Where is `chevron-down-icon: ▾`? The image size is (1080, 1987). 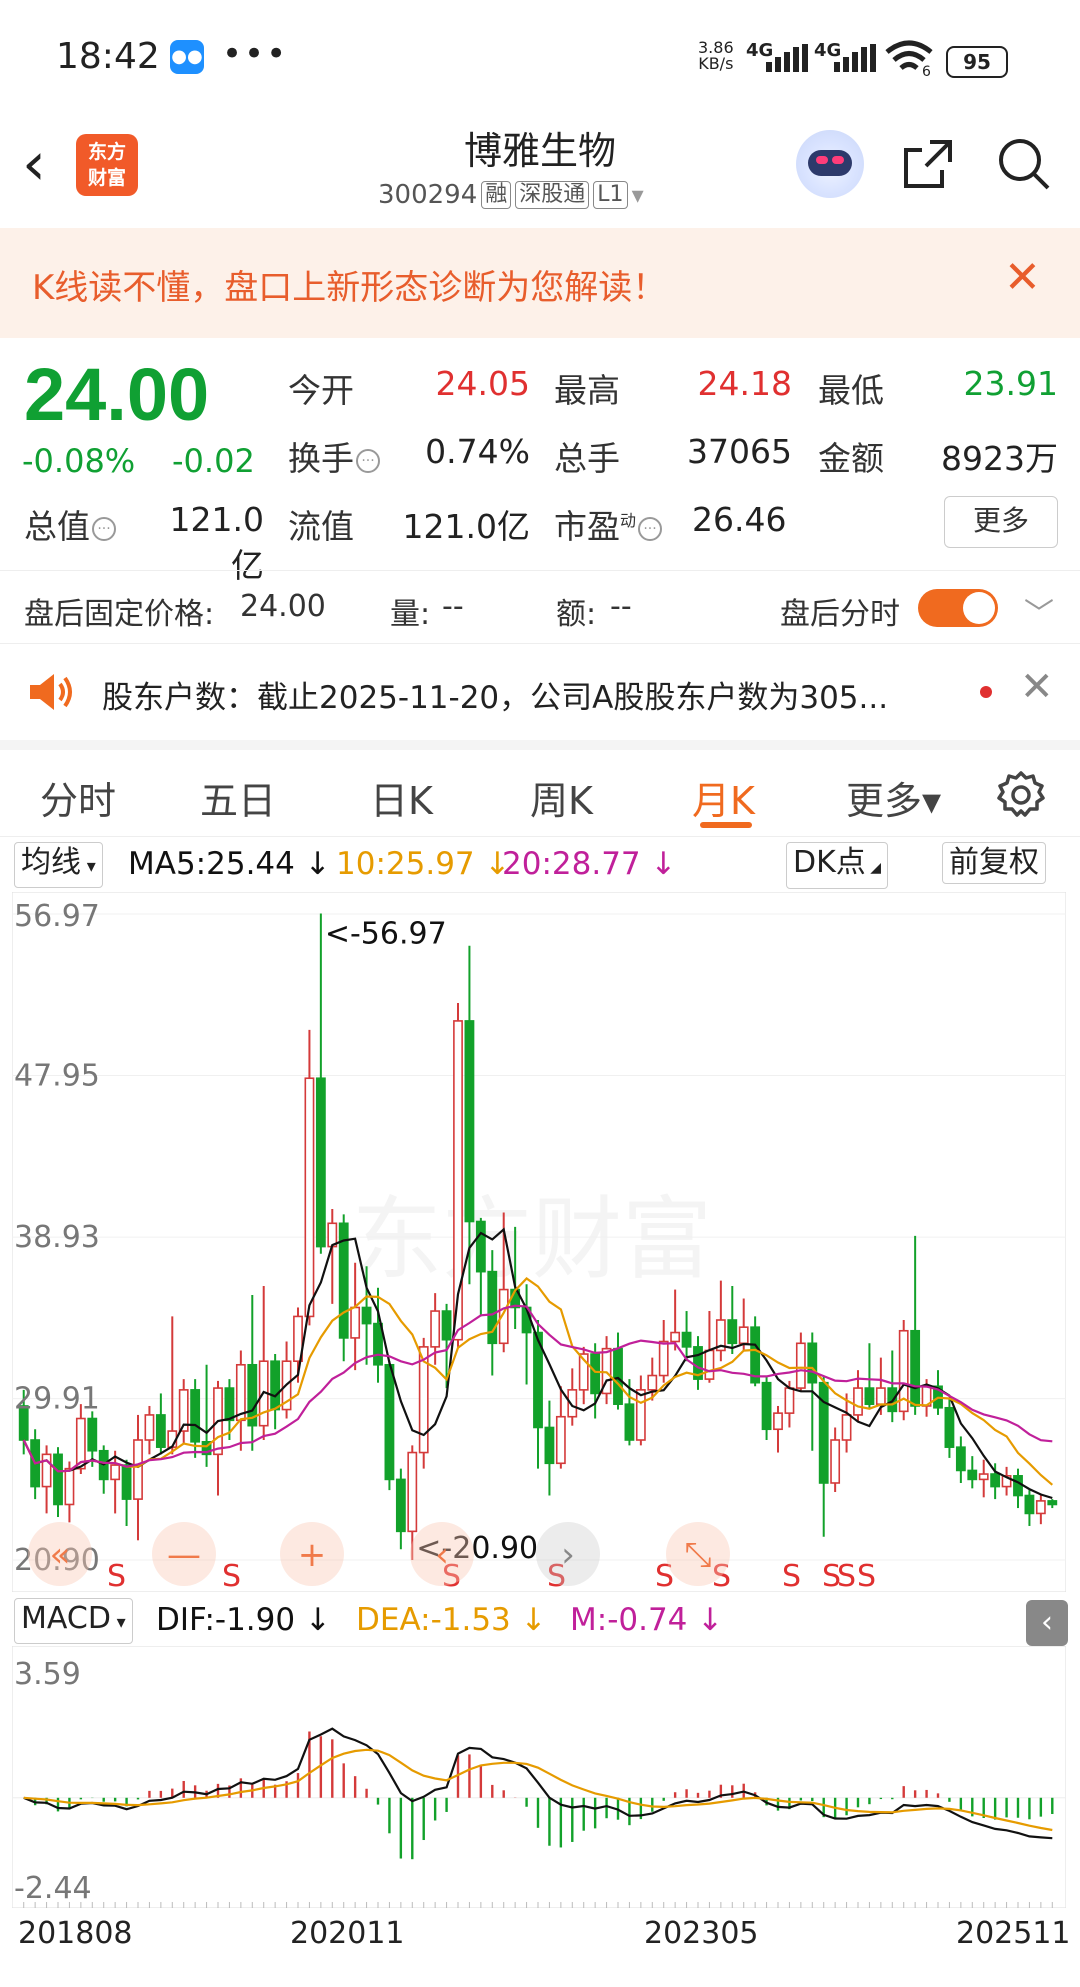 chevron-down-icon: ▾ is located at coordinates (638, 195).